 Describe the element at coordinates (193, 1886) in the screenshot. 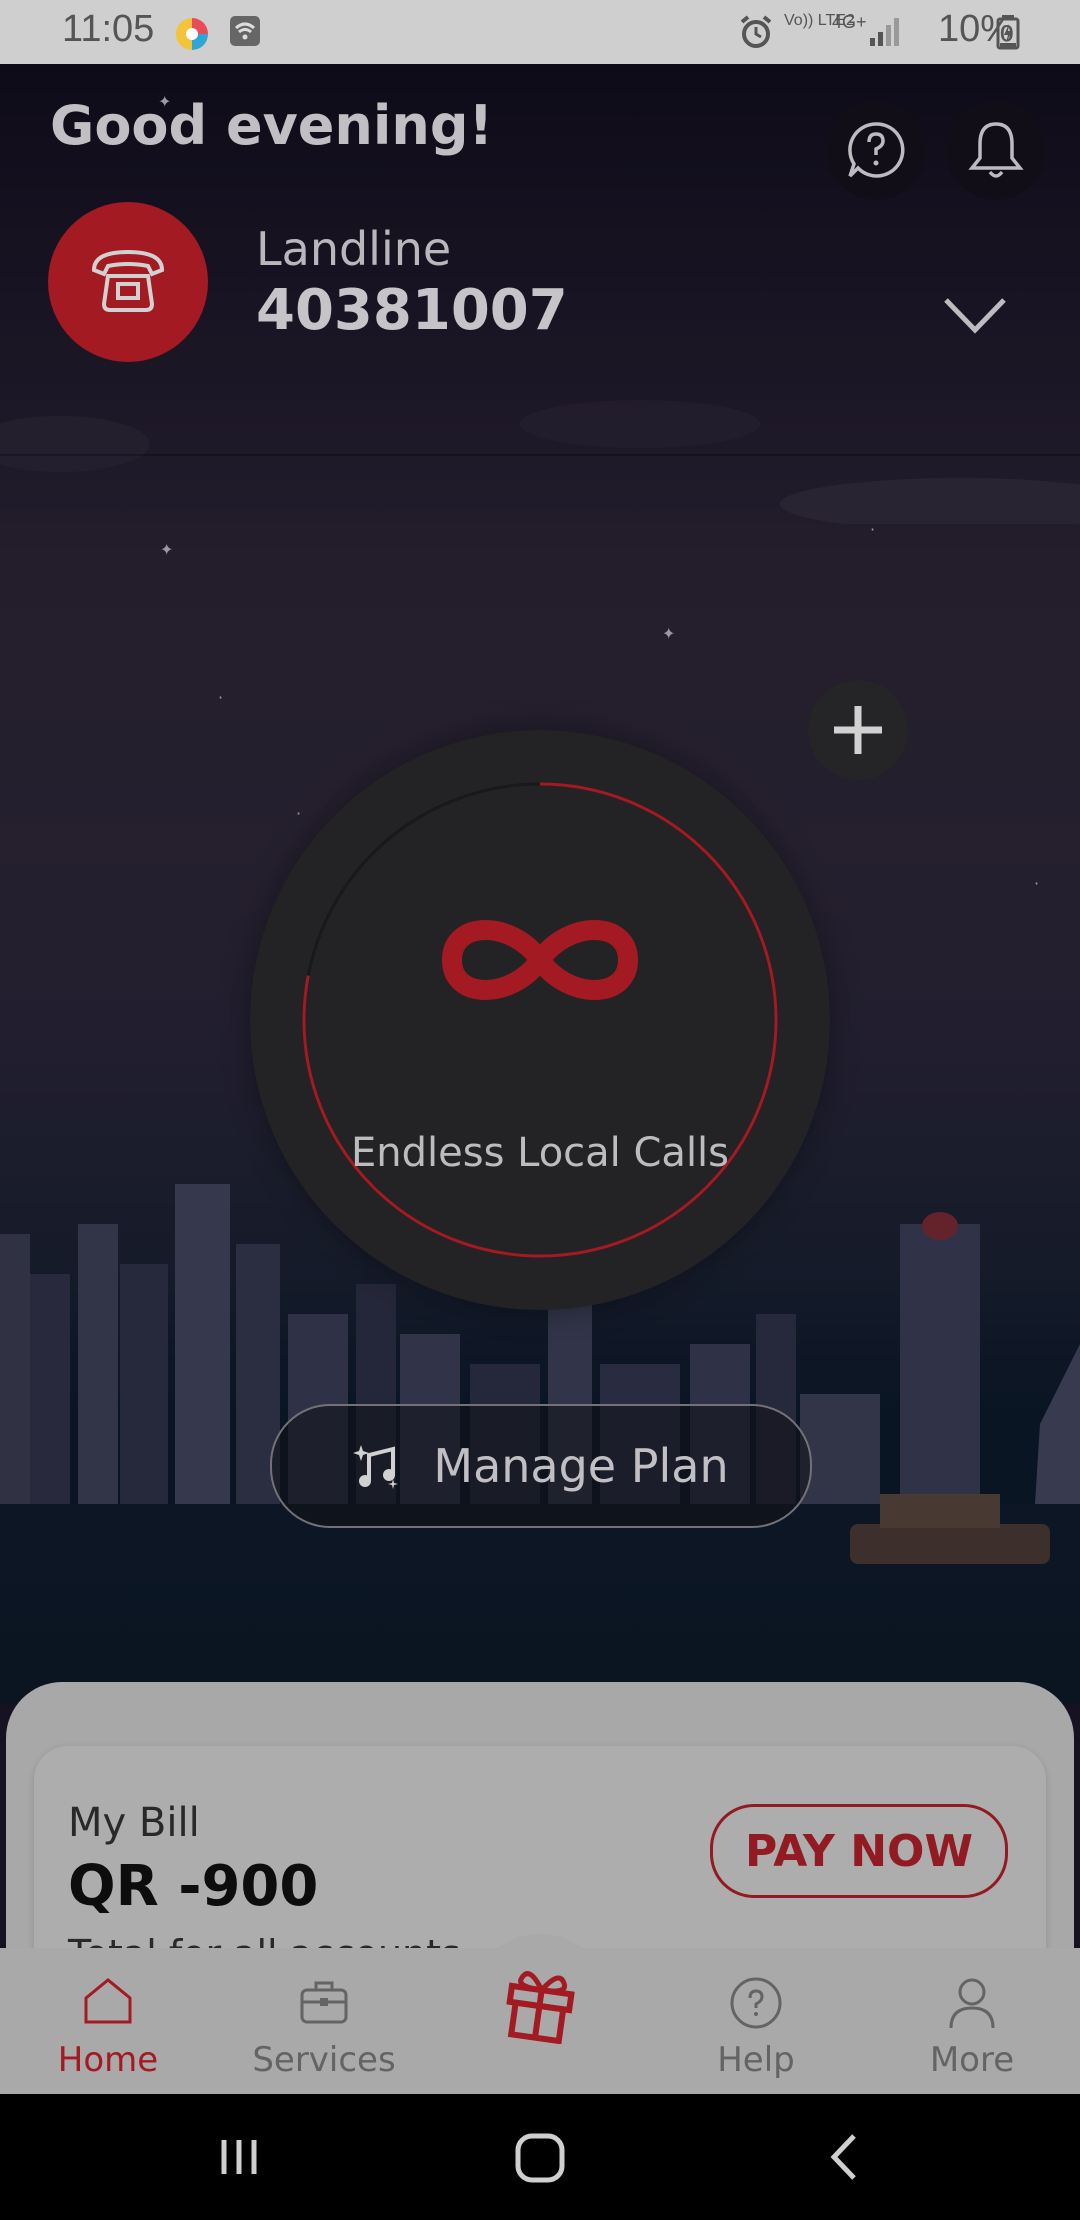

I see `bill-amount: QR -900` at that location.